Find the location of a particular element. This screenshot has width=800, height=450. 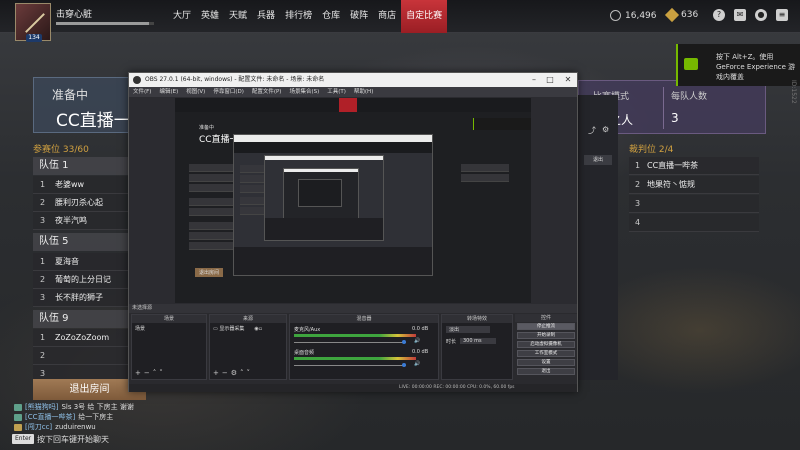

side-id-text: ID:1522 is located at coordinates (793, 92).